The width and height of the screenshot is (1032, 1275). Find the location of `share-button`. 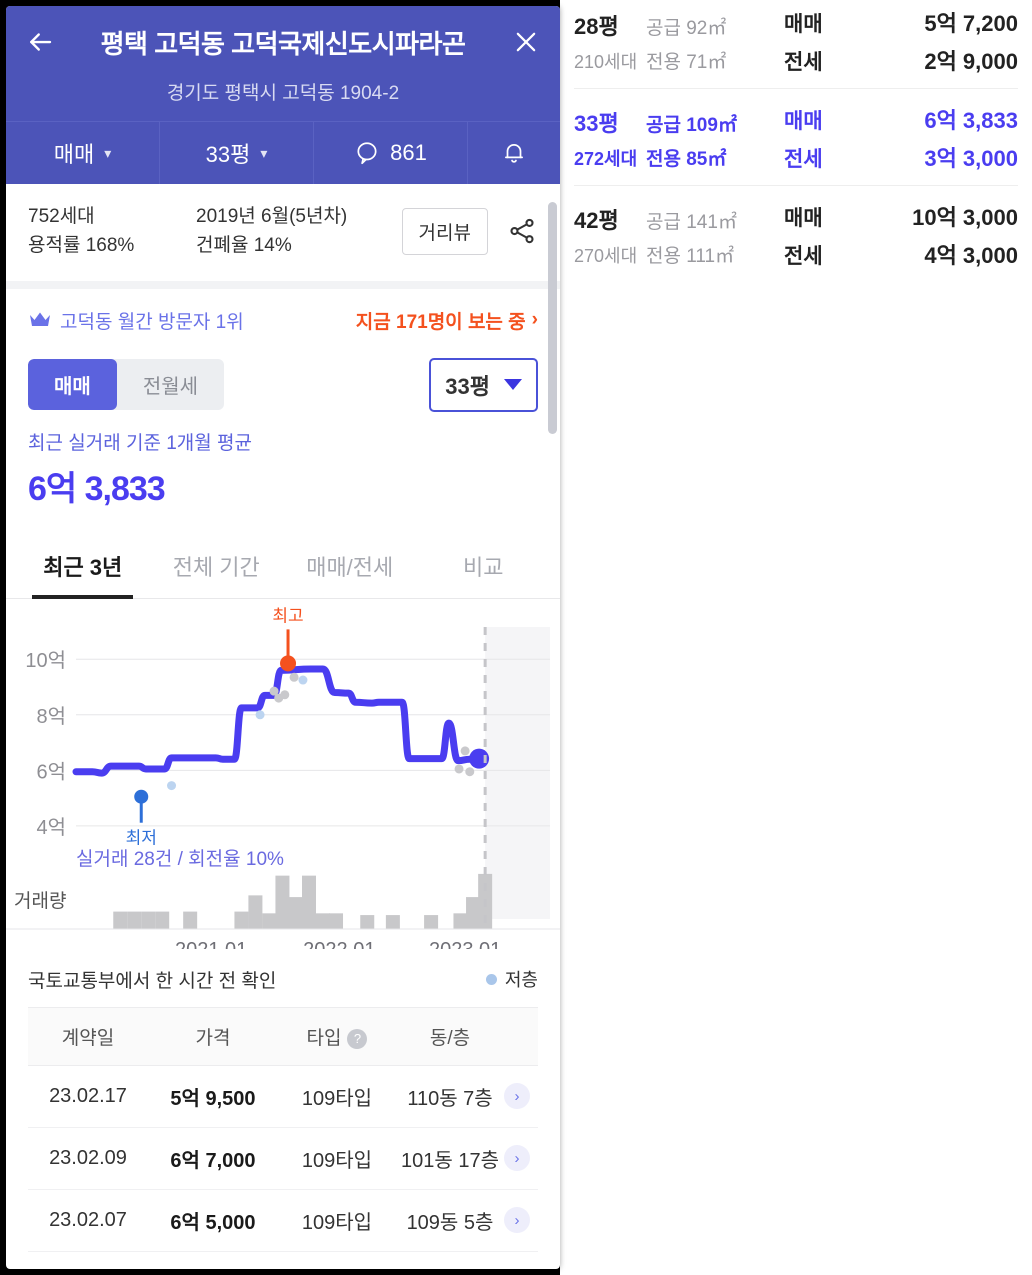

share-button is located at coordinates (522, 231).